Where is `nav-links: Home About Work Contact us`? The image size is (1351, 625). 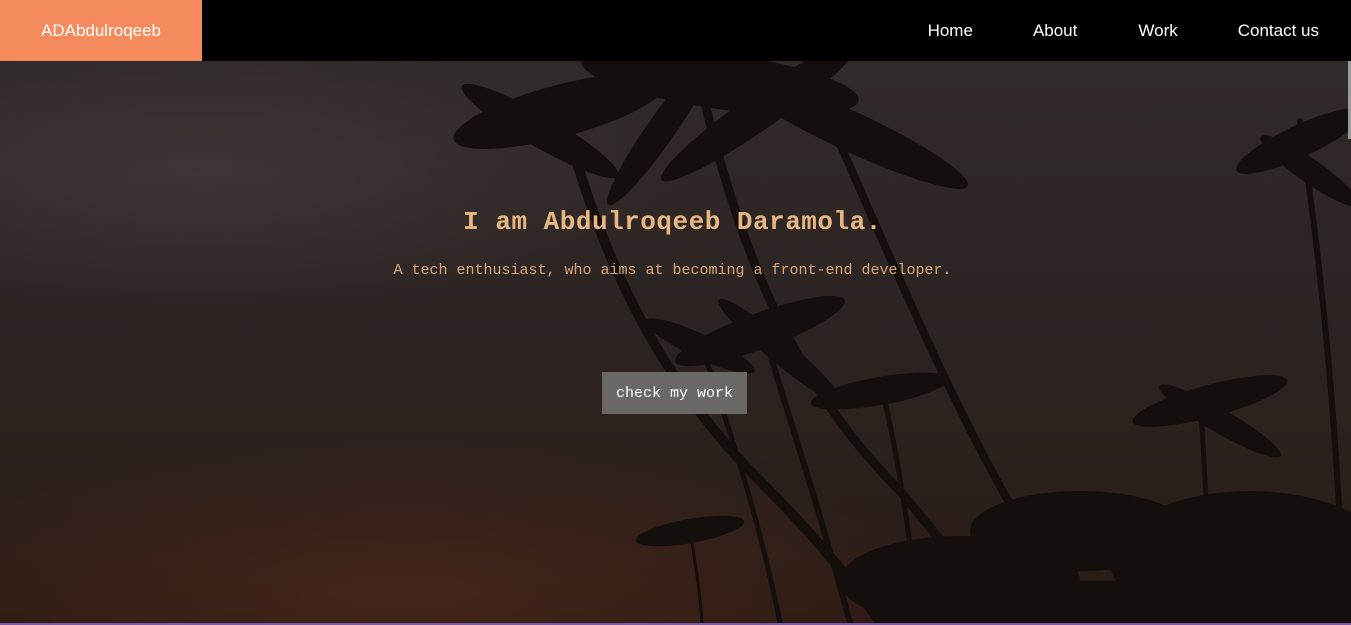 nav-links: Home About Work Contact us is located at coordinates (1139, 30).